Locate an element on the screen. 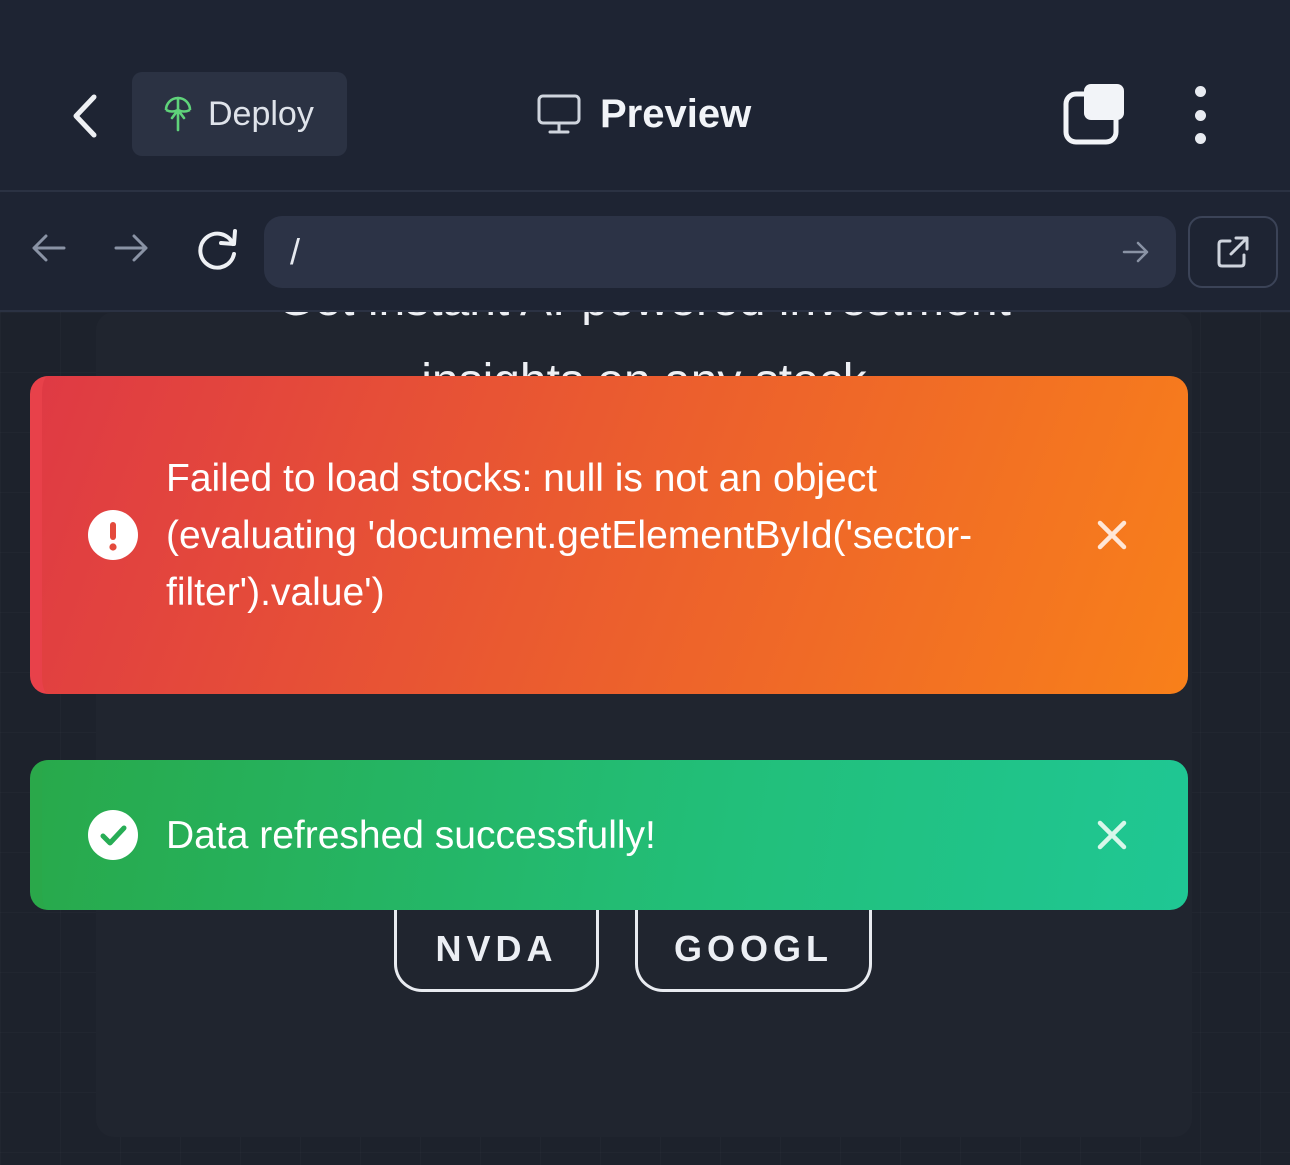  browser-toolbar: / is located at coordinates (645, 252).